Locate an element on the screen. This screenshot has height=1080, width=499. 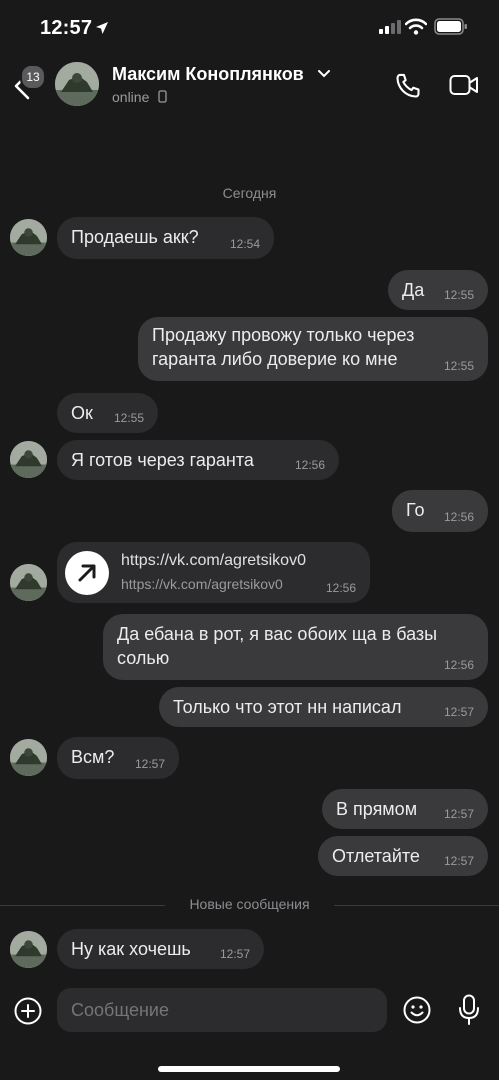
new-messages-label: Новые сообщения is located at coordinates (249, 904).